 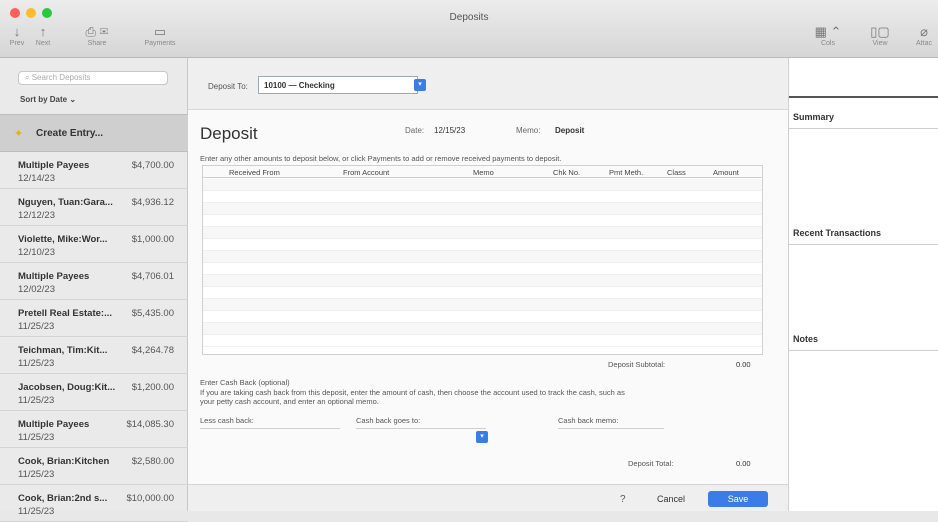 I want to click on arrow-down-icon: ↓, so click(x=17, y=31).